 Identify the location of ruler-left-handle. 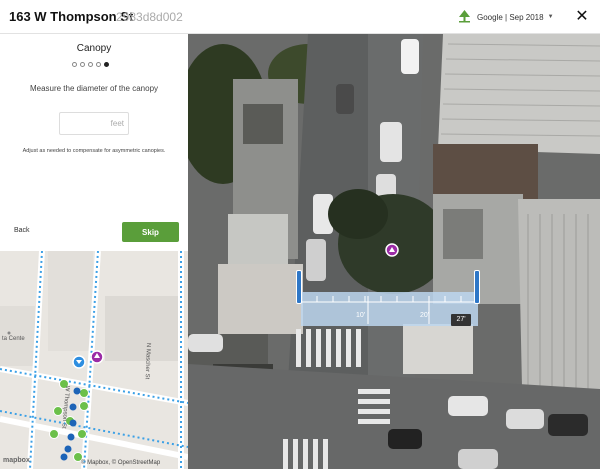
(299, 287).